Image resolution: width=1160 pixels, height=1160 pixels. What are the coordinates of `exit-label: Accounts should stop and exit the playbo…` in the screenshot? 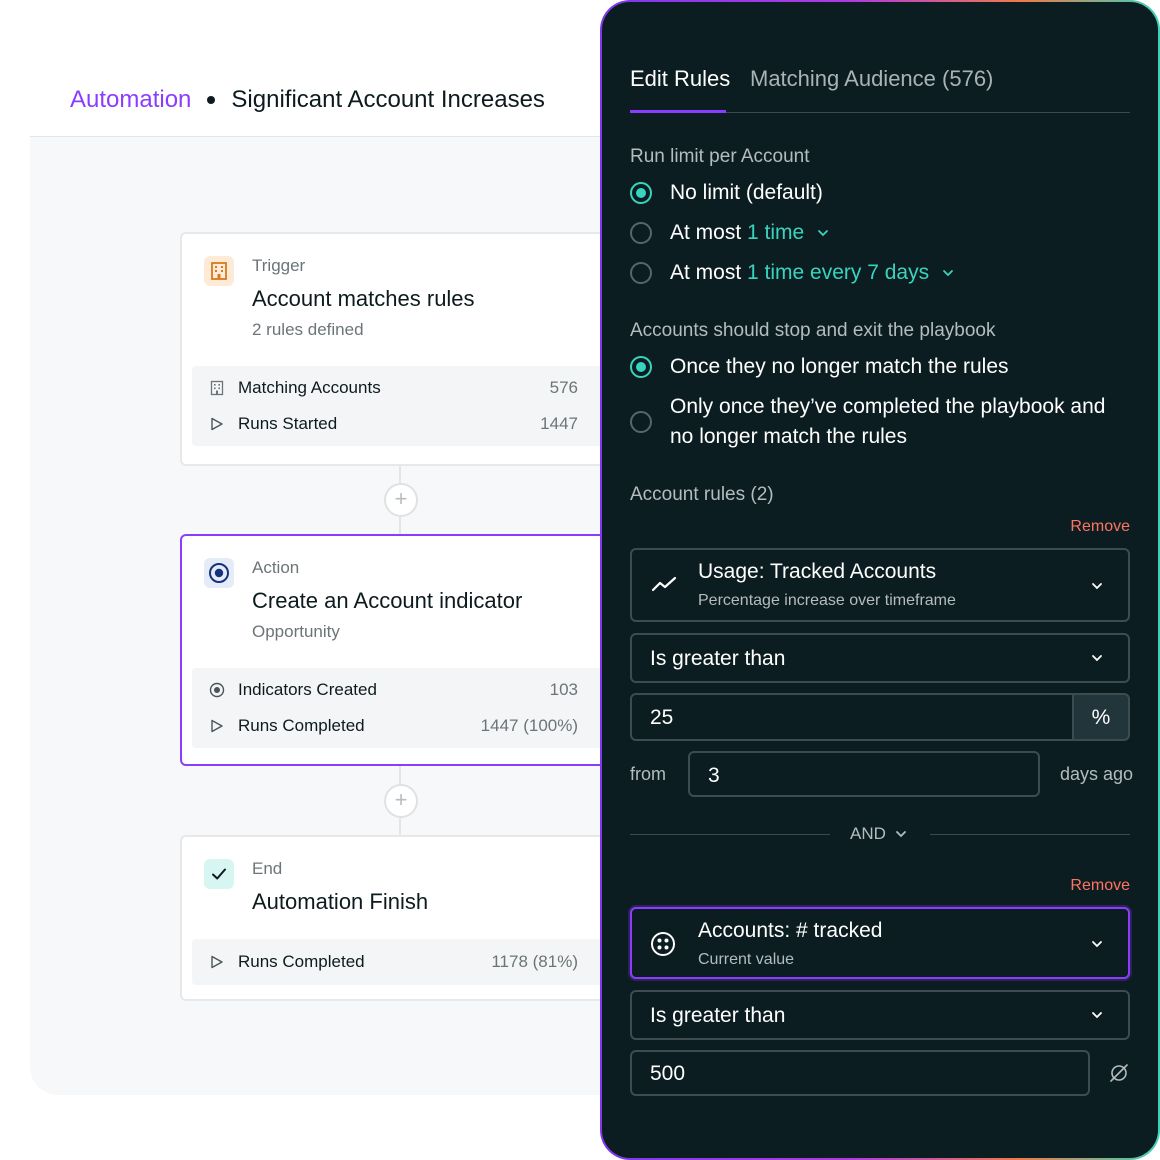 It's located at (813, 330).